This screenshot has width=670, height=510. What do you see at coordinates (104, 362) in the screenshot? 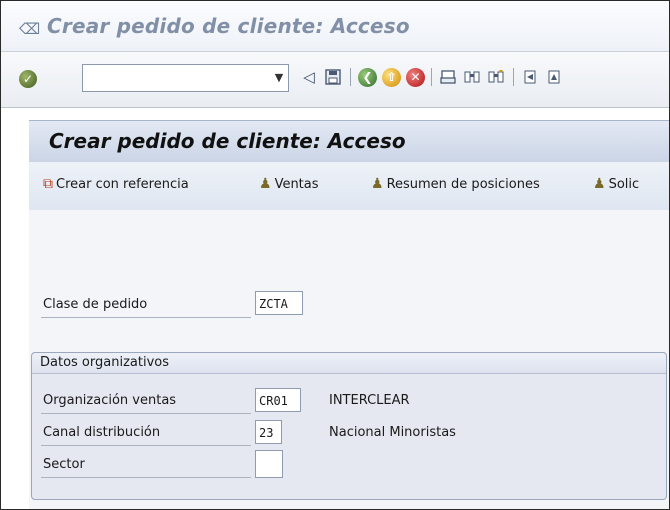
I see `group-title: Datos organizativos` at bounding box center [104, 362].